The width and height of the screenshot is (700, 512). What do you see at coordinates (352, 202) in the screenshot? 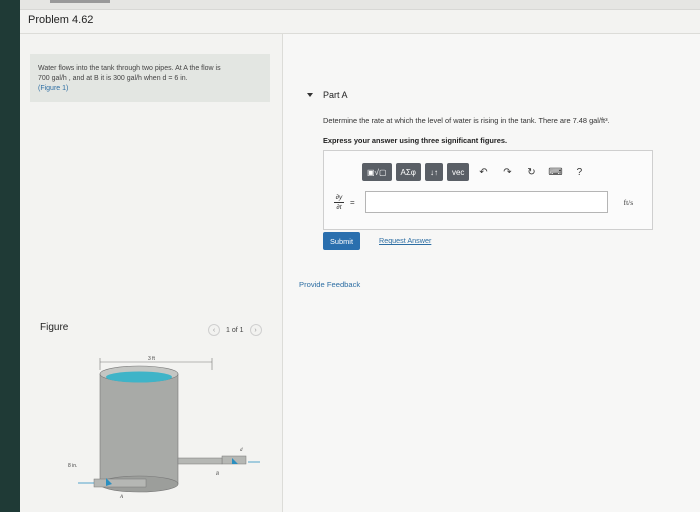
I see `equals-sign: =` at bounding box center [352, 202].